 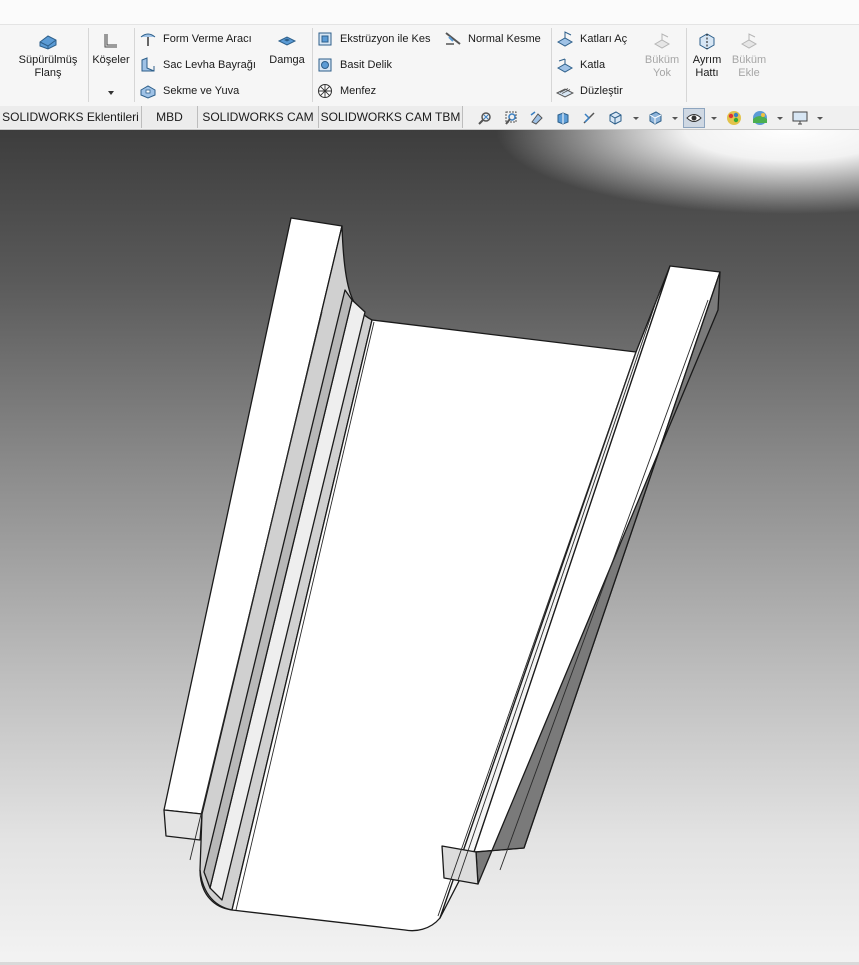 I want to click on sweep-flange-label: Süpürülmüş Flanş, so click(x=48, y=66).